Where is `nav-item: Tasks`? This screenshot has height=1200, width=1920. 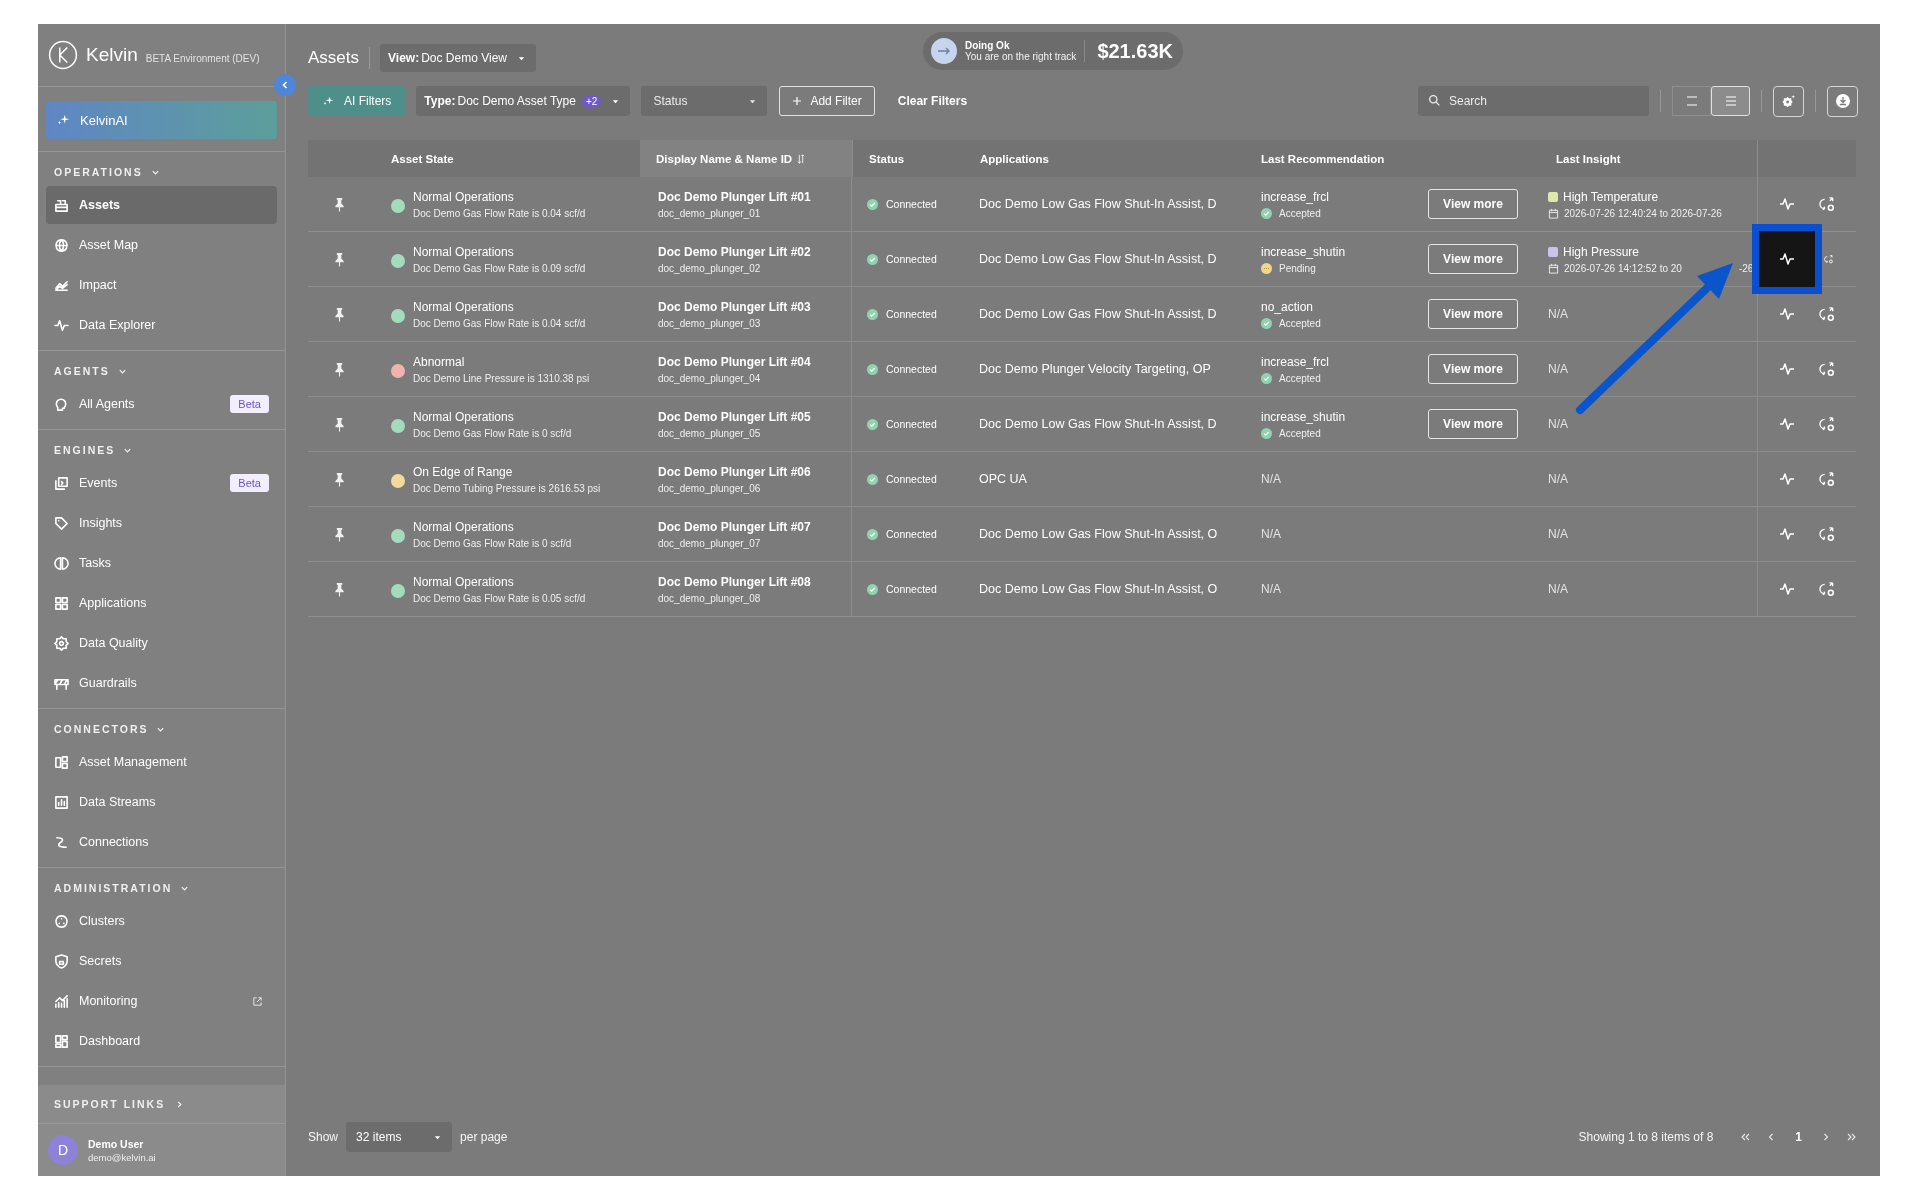 nav-item: Tasks is located at coordinates (161, 563).